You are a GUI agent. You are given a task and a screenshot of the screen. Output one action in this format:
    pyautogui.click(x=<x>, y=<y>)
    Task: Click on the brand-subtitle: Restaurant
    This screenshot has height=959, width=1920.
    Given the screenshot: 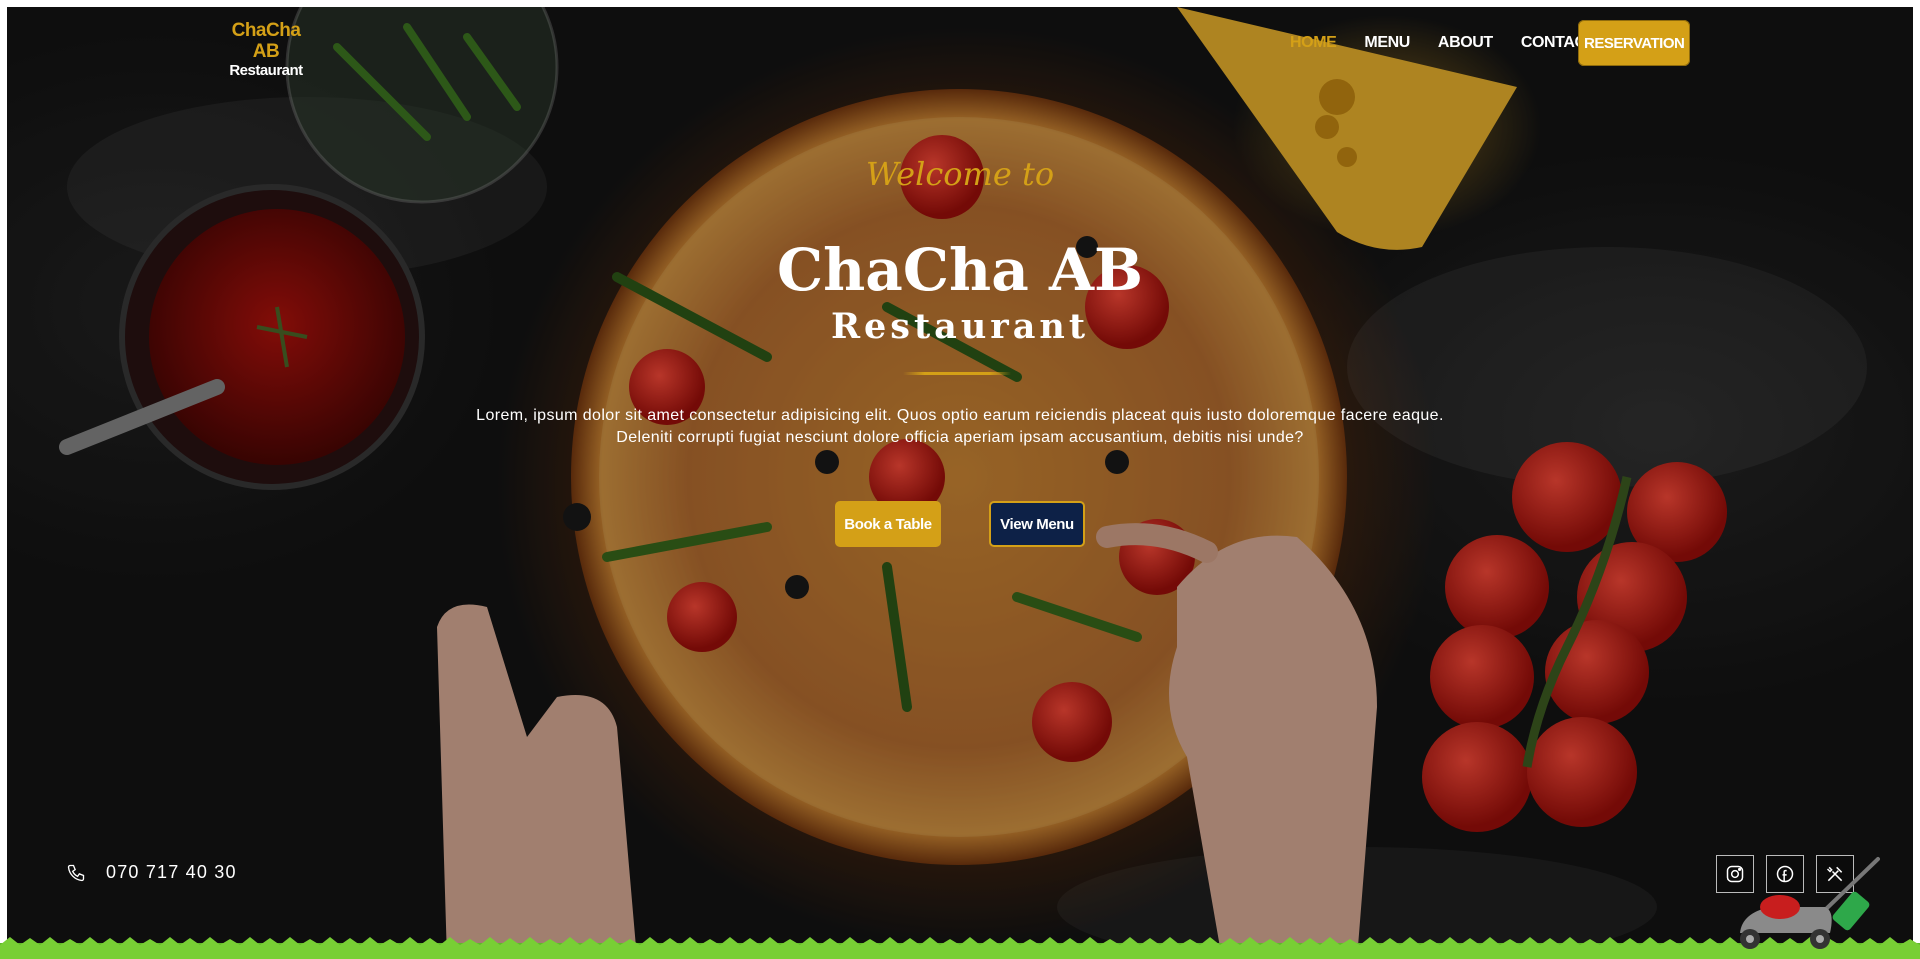 What is the action you would take?
    pyautogui.click(x=266, y=70)
    